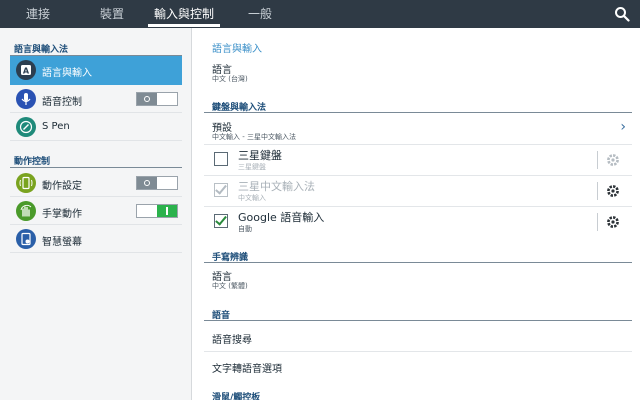  What do you see at coordinates (41, 50) in the screenshot?
I see `sidebar-section-language-input: 語言與輸入法` at bounding box center [41, 50].